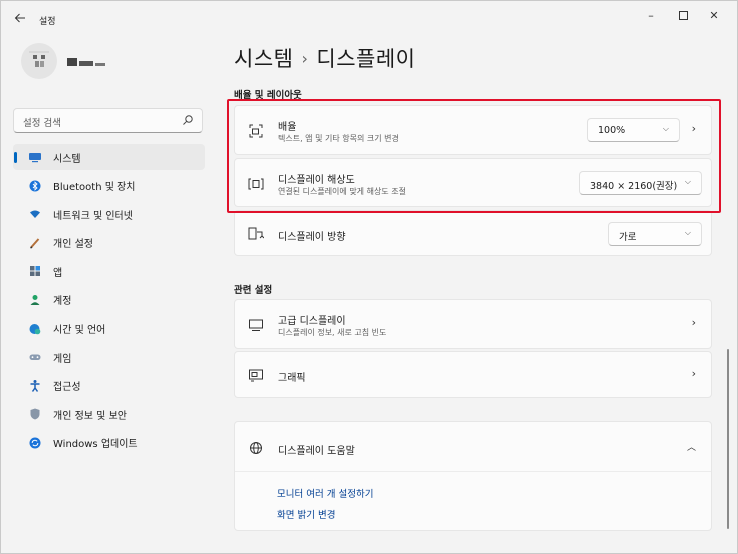 The image size is (738, 554). What do you see at coordinates (62, 302) in the screenshot?
I see `sidebar-item-label: 계정` at bounding box center [62, 302].